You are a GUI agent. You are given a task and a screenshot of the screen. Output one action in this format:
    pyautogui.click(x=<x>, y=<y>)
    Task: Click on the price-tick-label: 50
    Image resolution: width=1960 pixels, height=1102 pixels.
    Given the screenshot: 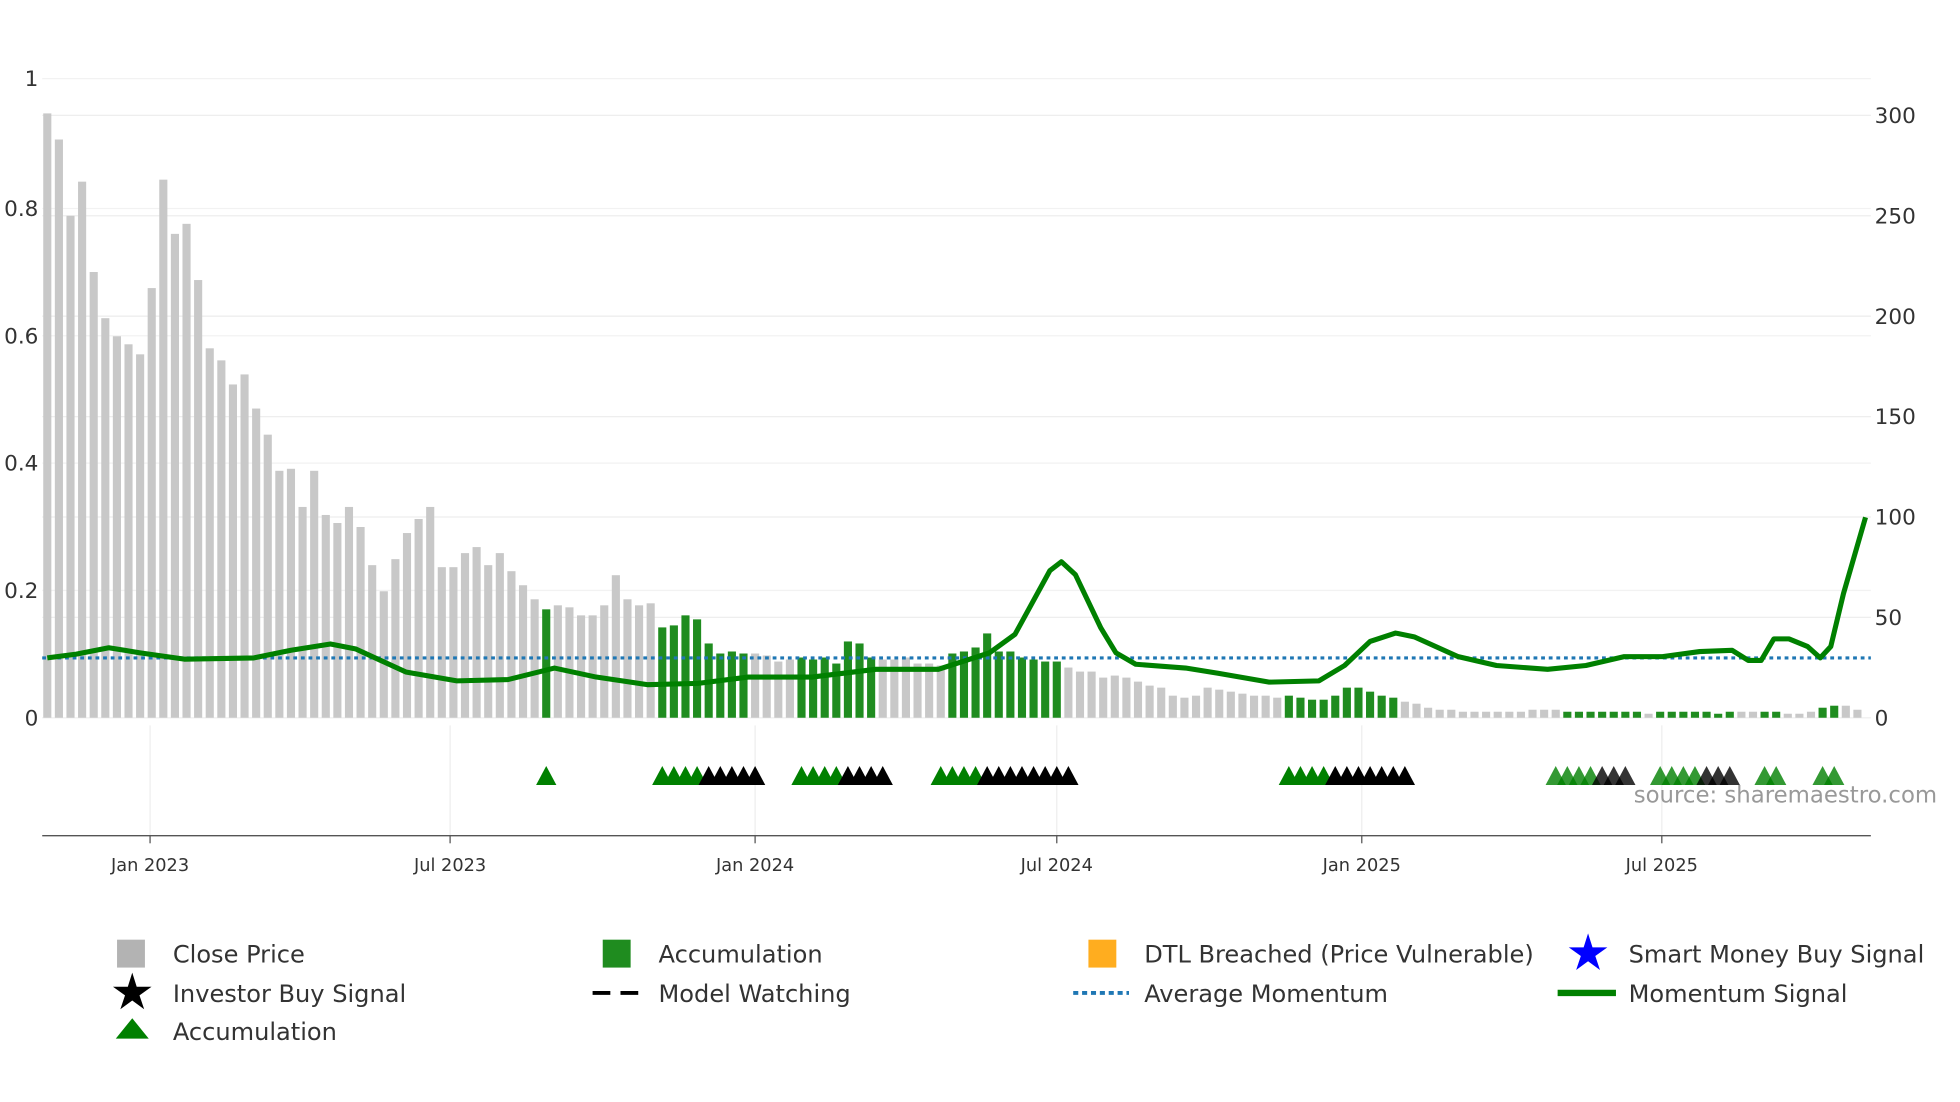 What is the action you would take?
    pyautogui.click(x=1888, y=618)
    